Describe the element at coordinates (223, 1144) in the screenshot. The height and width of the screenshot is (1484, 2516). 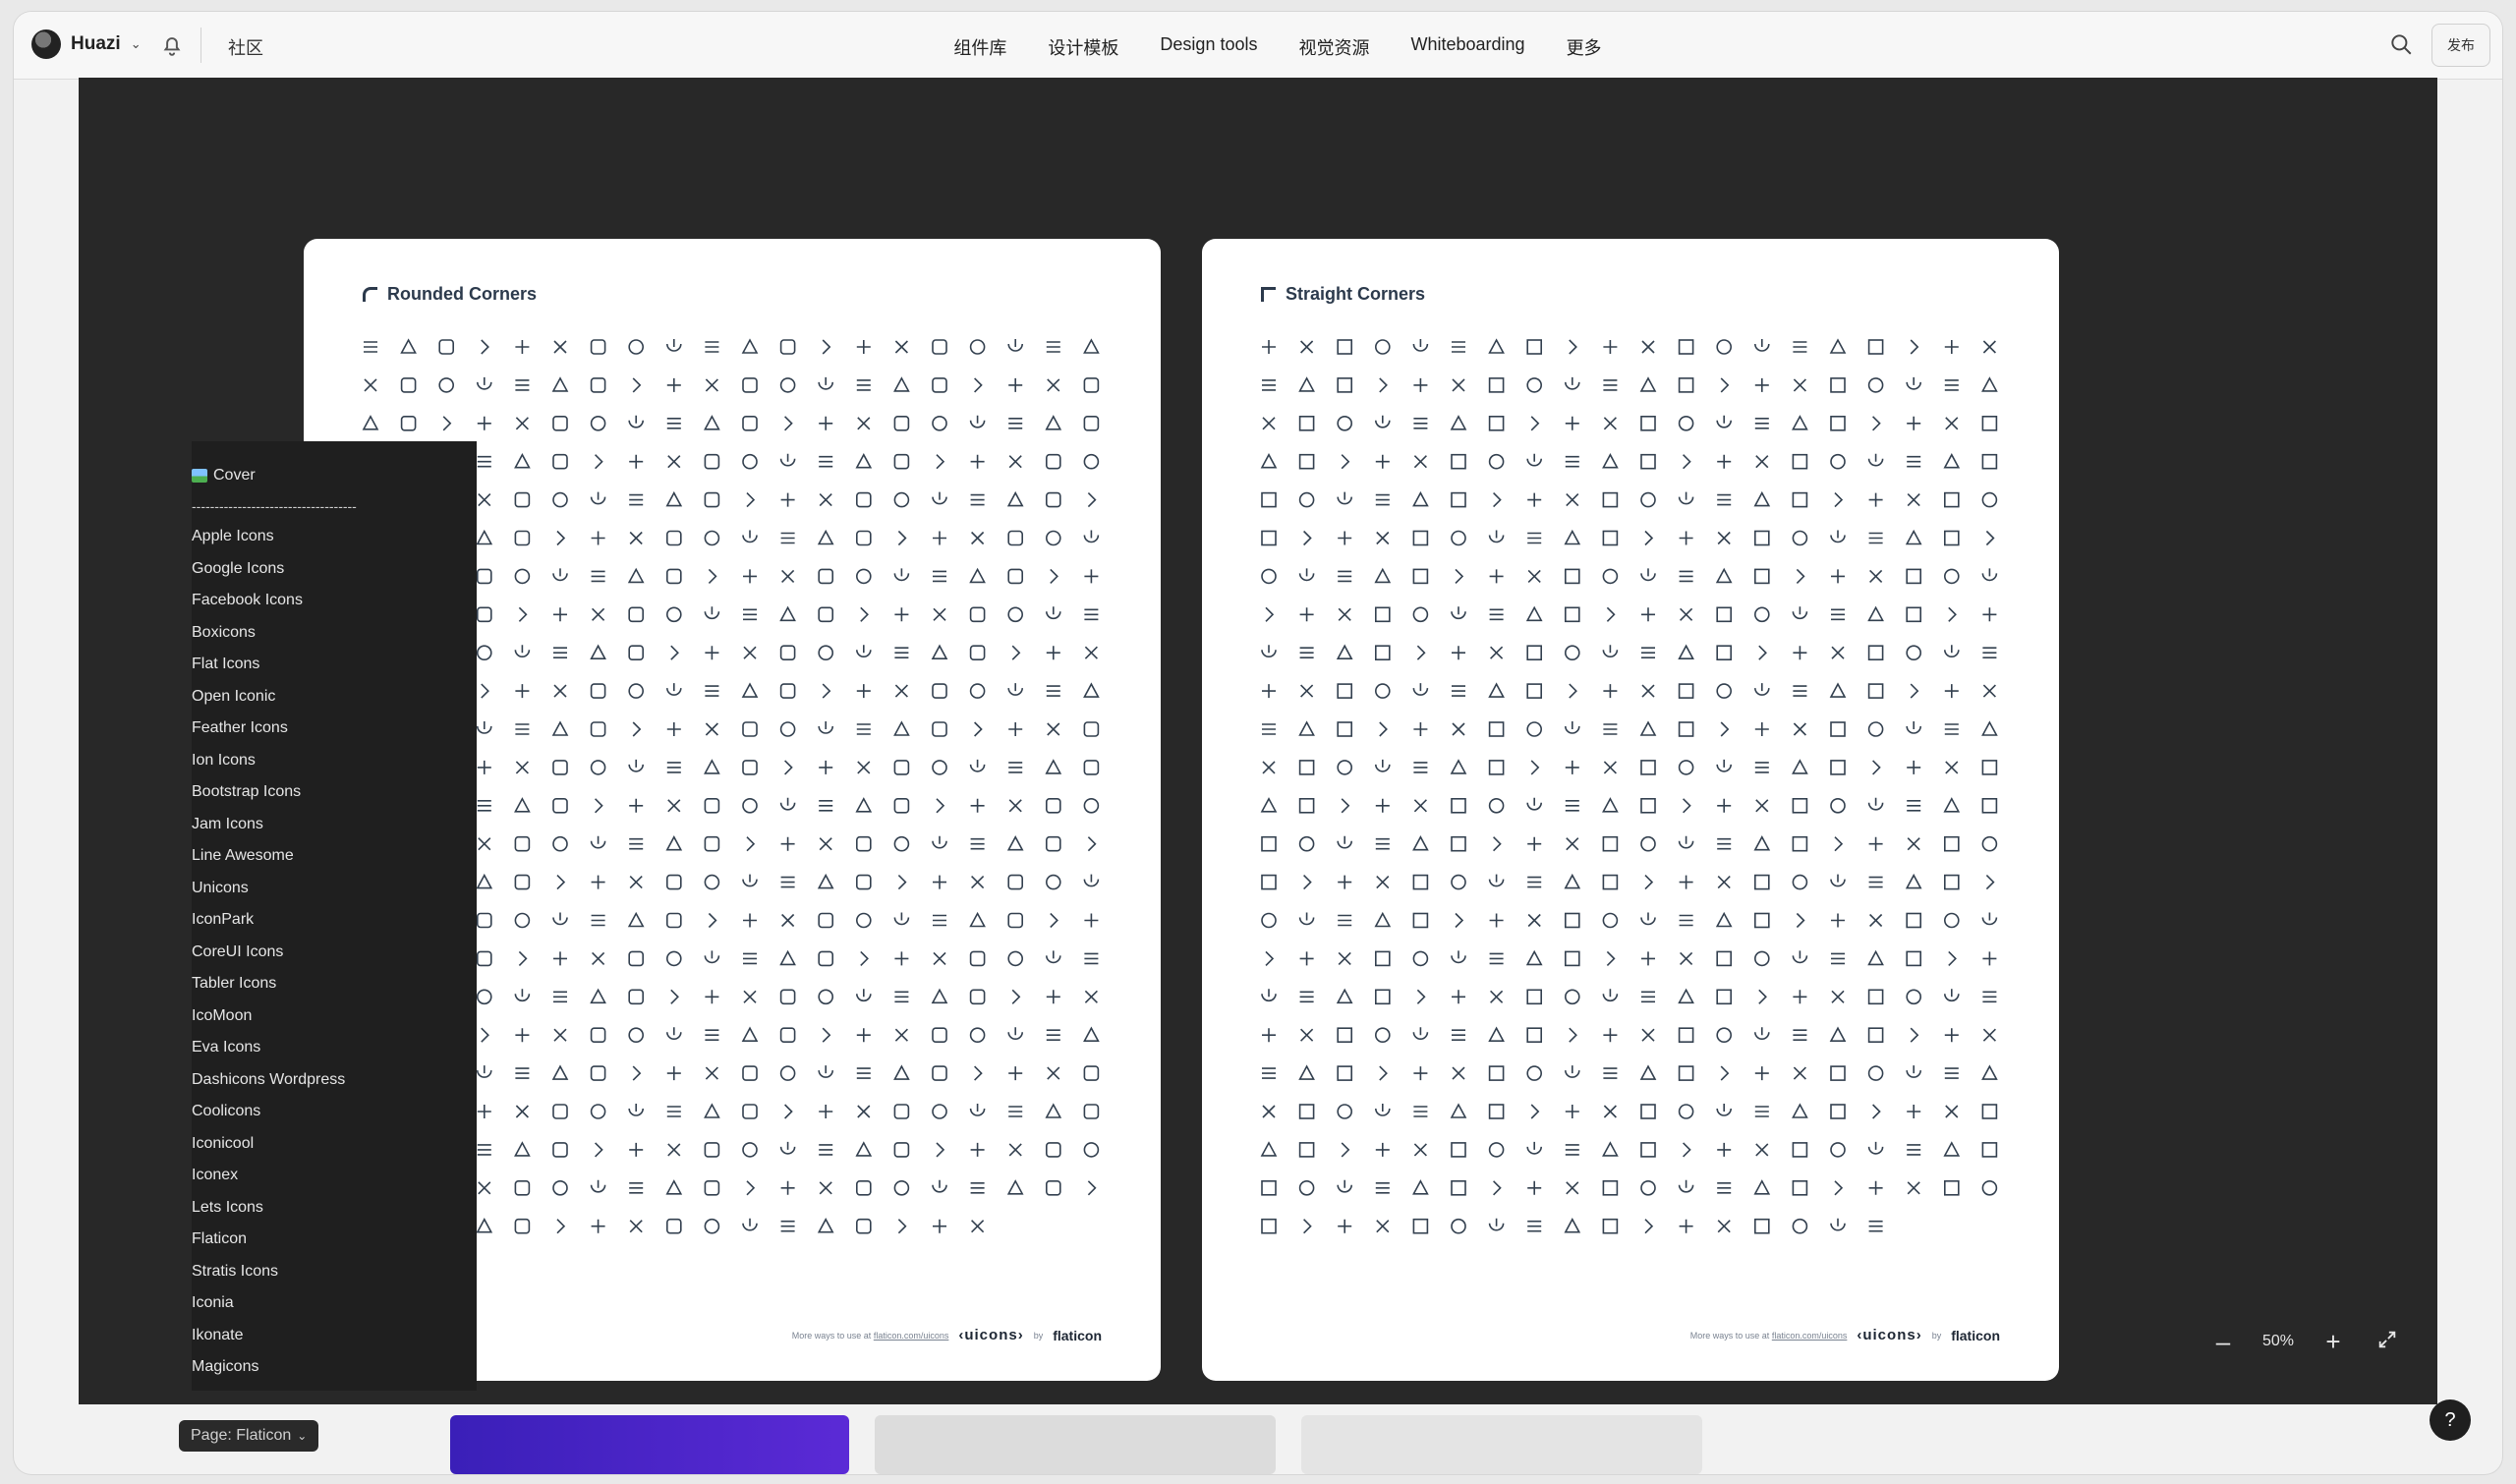
I see `page-item: Iconicool` at that location.